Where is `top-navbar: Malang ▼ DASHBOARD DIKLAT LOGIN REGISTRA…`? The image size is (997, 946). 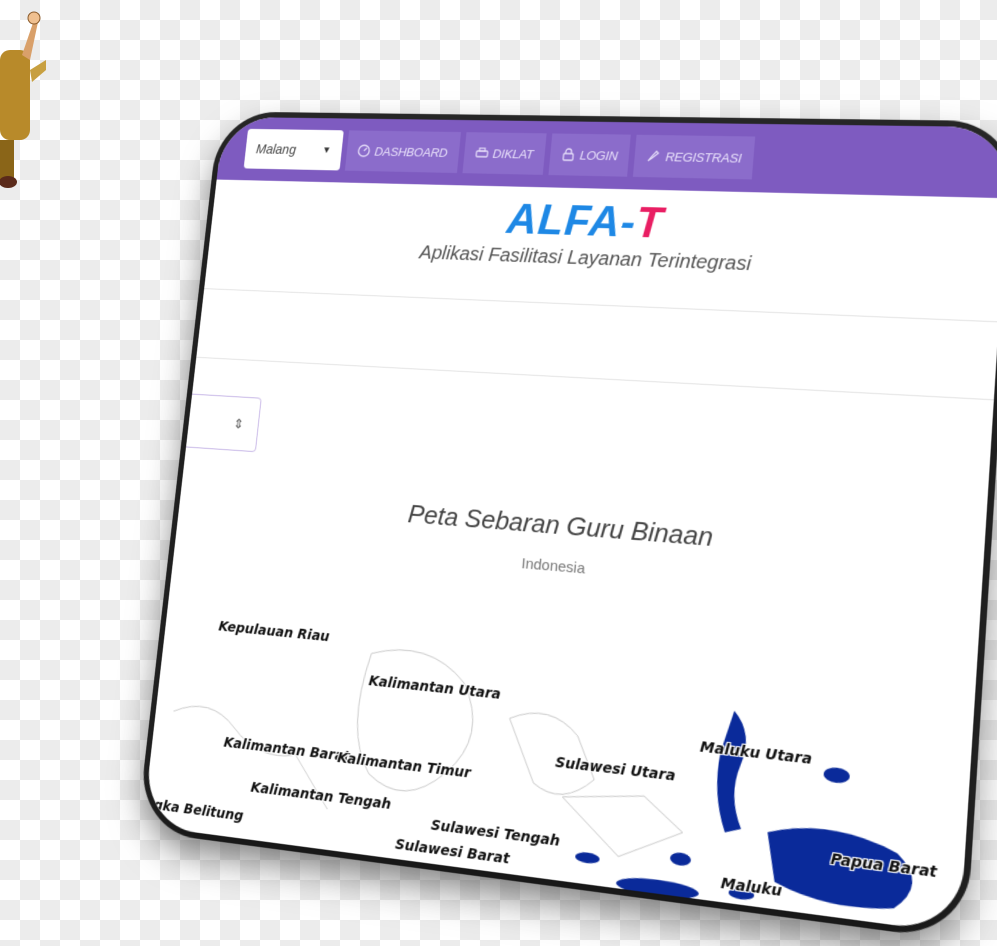 top-navbar: Malang ▼ DASHBOARD DIKLAT LOGIN REGISTRA… is located at coordinates (607, 157).